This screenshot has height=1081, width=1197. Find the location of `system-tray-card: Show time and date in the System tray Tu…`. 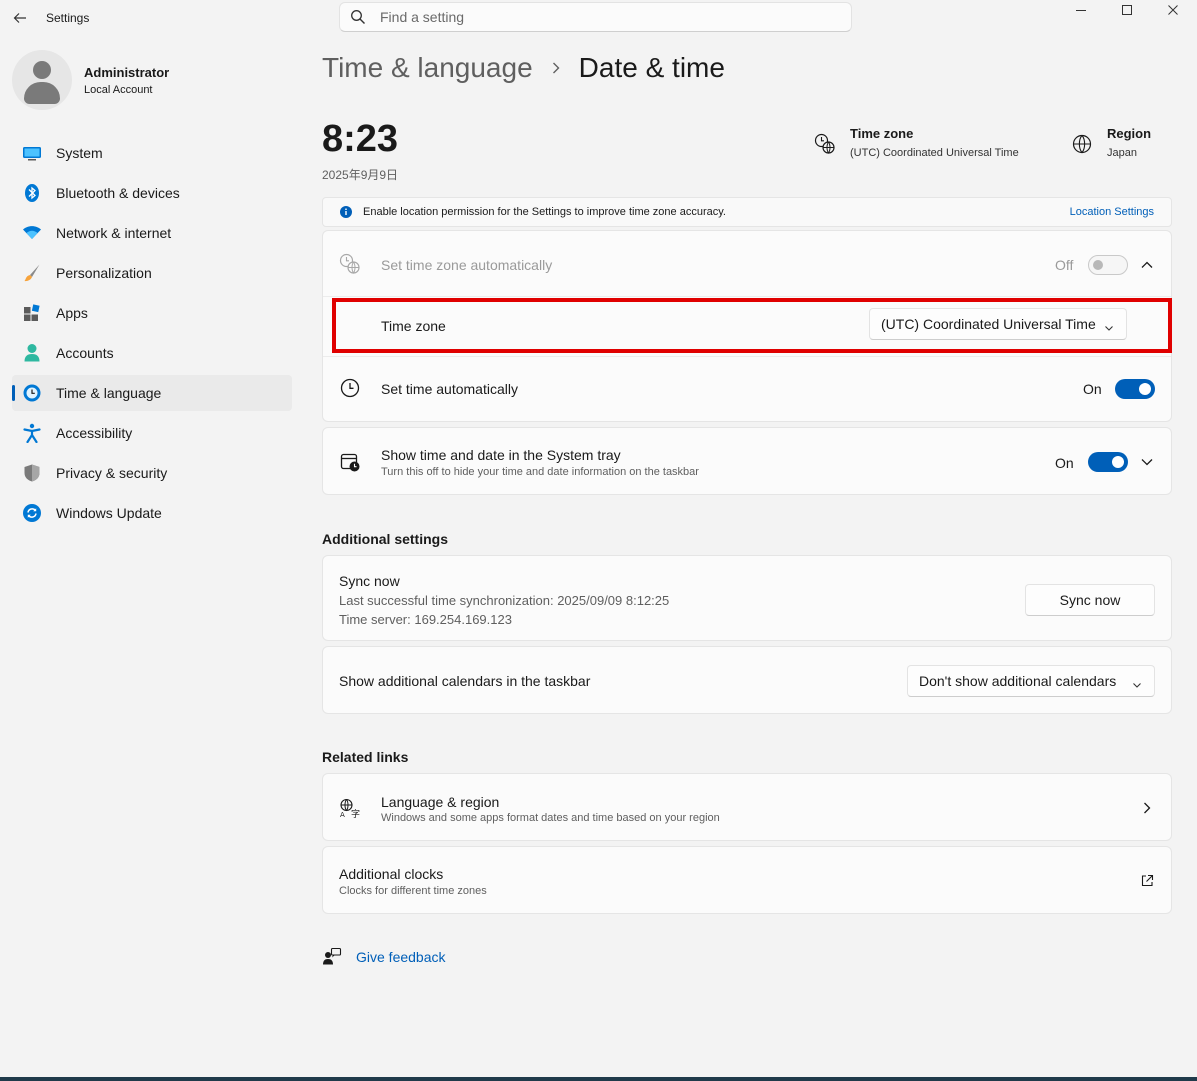

system-tray-card: Show time and date in the System tray Tu… is located at coordinates (747, 461).